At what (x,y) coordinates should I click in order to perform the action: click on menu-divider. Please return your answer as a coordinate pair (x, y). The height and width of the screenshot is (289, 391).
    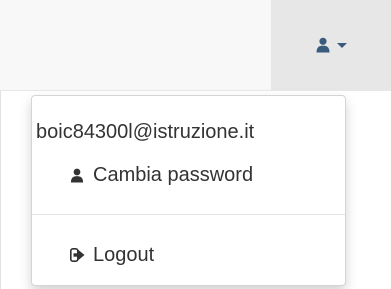
    Looking at the image, I should click on (188, 214).